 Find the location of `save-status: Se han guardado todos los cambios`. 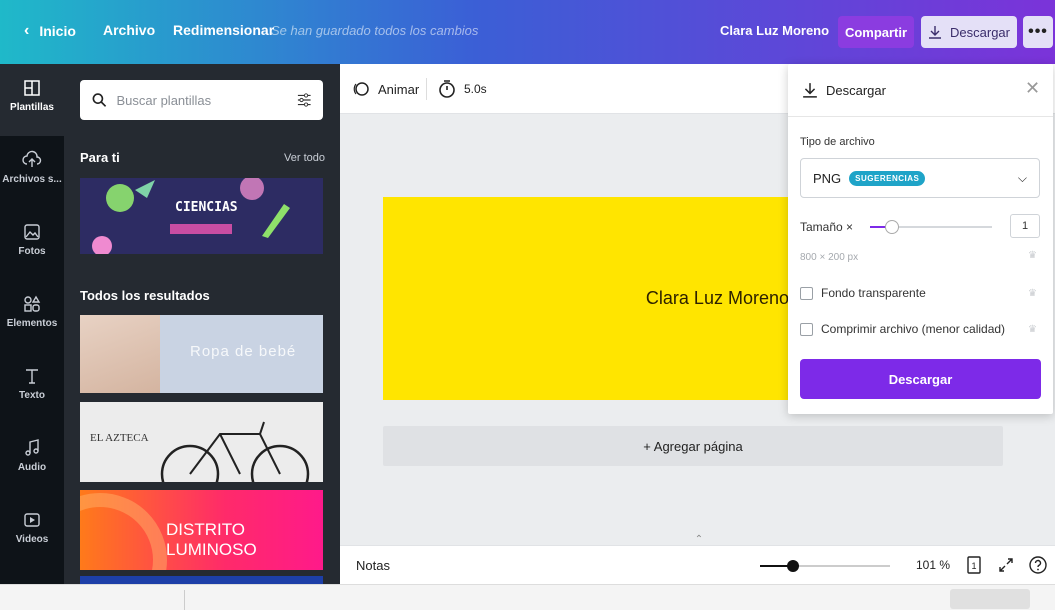

save-status: Se han guardado todos los cambios is located at coordinates (375, 30).